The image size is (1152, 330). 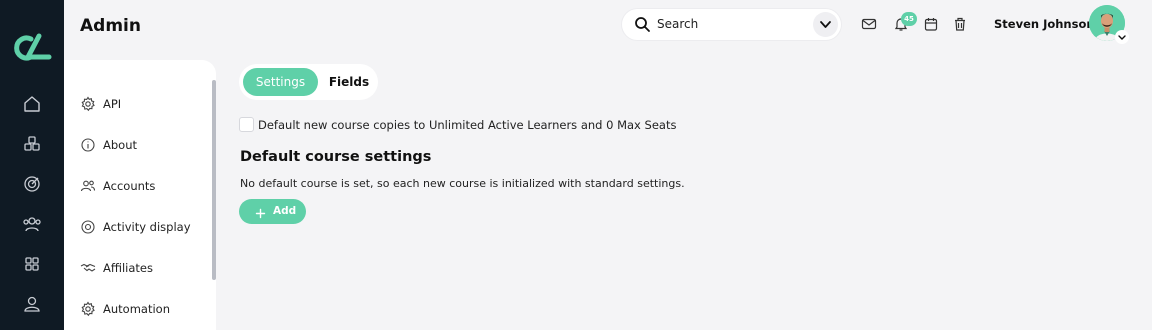 What do you see at coordinates (136, 309) in the screenshot?
I see `settings-item-label: Automation` at bounding box center [136, 309].